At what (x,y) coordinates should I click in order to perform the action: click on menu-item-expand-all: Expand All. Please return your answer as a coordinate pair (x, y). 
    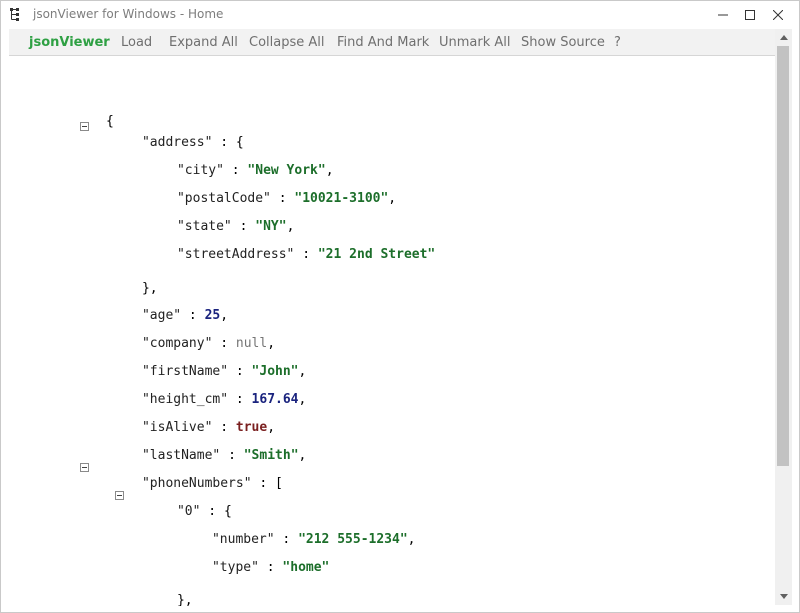
    Looking at the image, I should click on (203, 42).